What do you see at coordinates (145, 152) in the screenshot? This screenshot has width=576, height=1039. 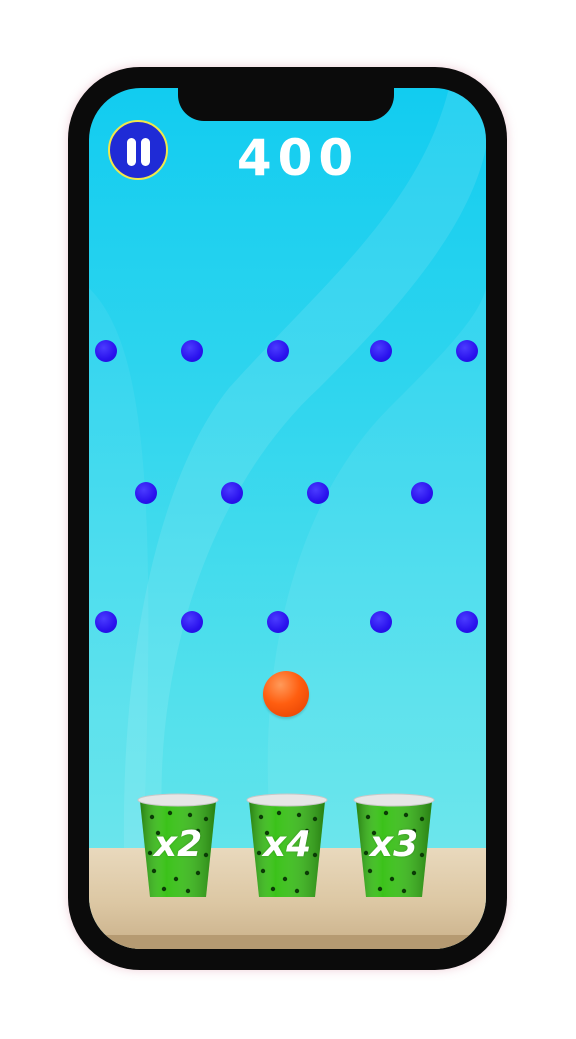 I see `pause-icon-bar` at bounding box center [145, 152].